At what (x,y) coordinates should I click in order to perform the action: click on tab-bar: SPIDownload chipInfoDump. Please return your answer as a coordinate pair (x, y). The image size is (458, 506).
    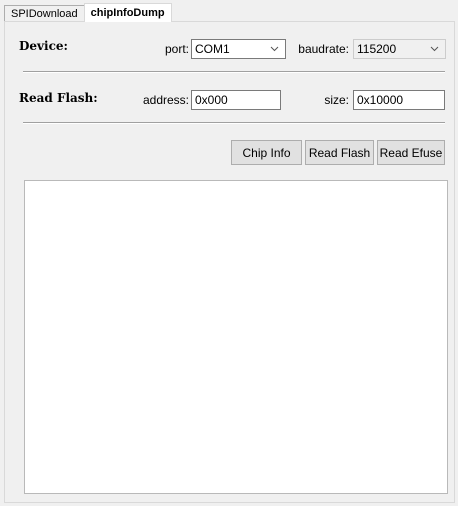
    Looking at the image, I should click on (88, 12).